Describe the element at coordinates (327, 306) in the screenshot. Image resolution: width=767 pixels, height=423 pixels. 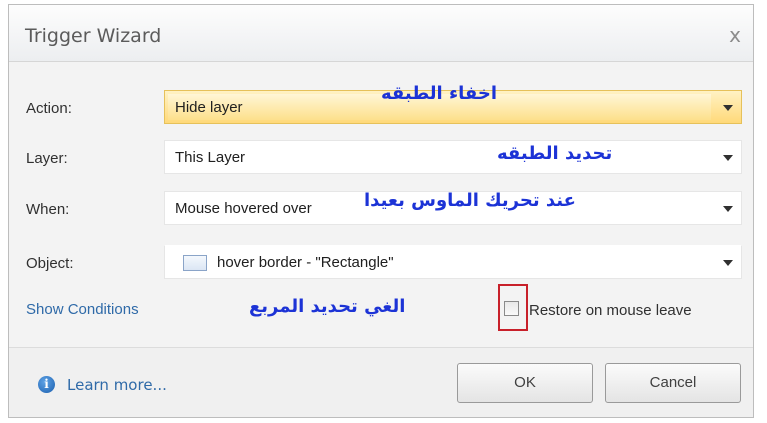
I see `checkbox-annotation: الغي تحديد المربع` at that location.